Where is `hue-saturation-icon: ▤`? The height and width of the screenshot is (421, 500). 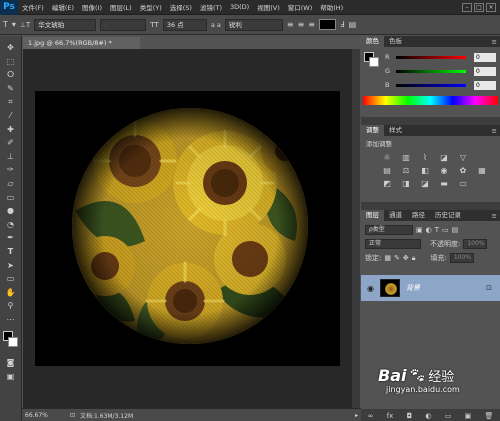
hue-saturation-icon: ▤ is located at coordinates (387, 171).